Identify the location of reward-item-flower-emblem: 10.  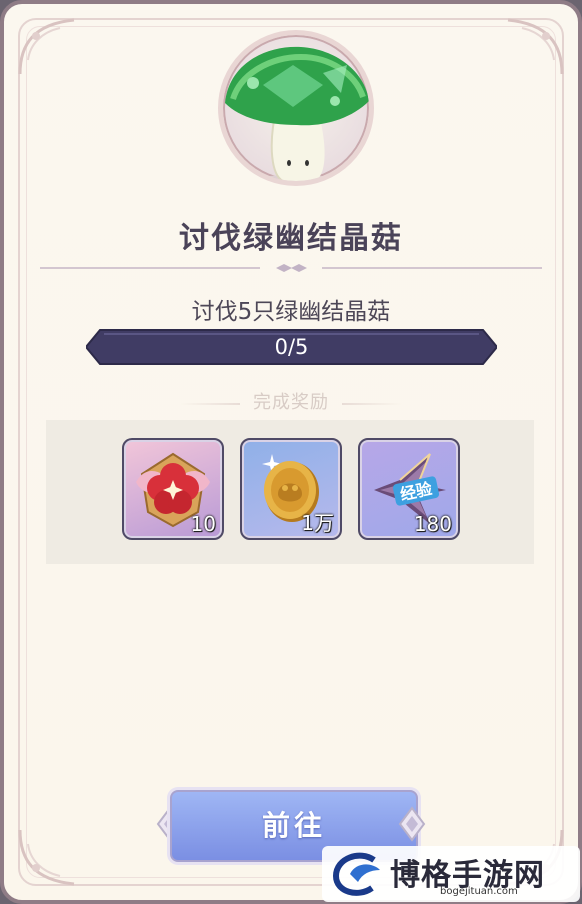
(173, 489).